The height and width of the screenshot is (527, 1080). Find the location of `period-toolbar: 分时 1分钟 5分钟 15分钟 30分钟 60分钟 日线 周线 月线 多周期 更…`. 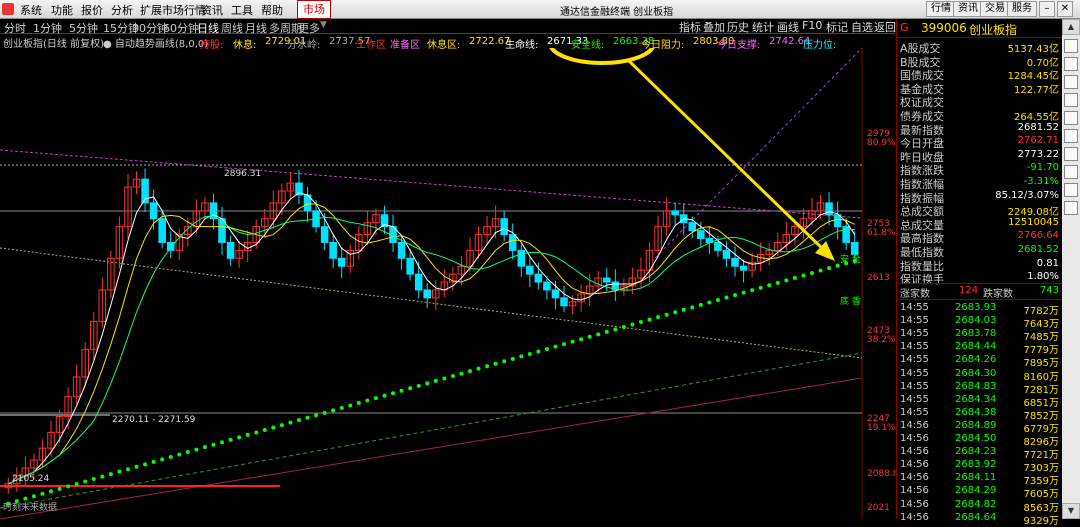

period-toolbar: 分时 1分钟 5分钟 15分钟 30分钟 60分钟 日线 周线 月线 多周期 更… is located at coordinates (448, 27).